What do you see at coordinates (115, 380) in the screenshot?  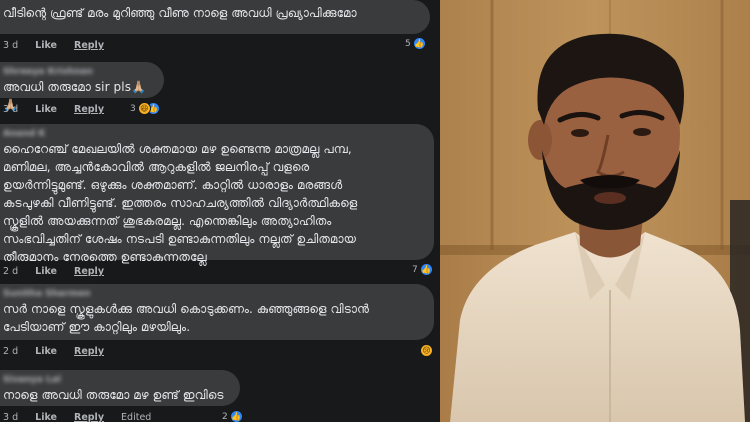 I see `comment-author: Sivanya Lal` at bounding box center [115, 380].